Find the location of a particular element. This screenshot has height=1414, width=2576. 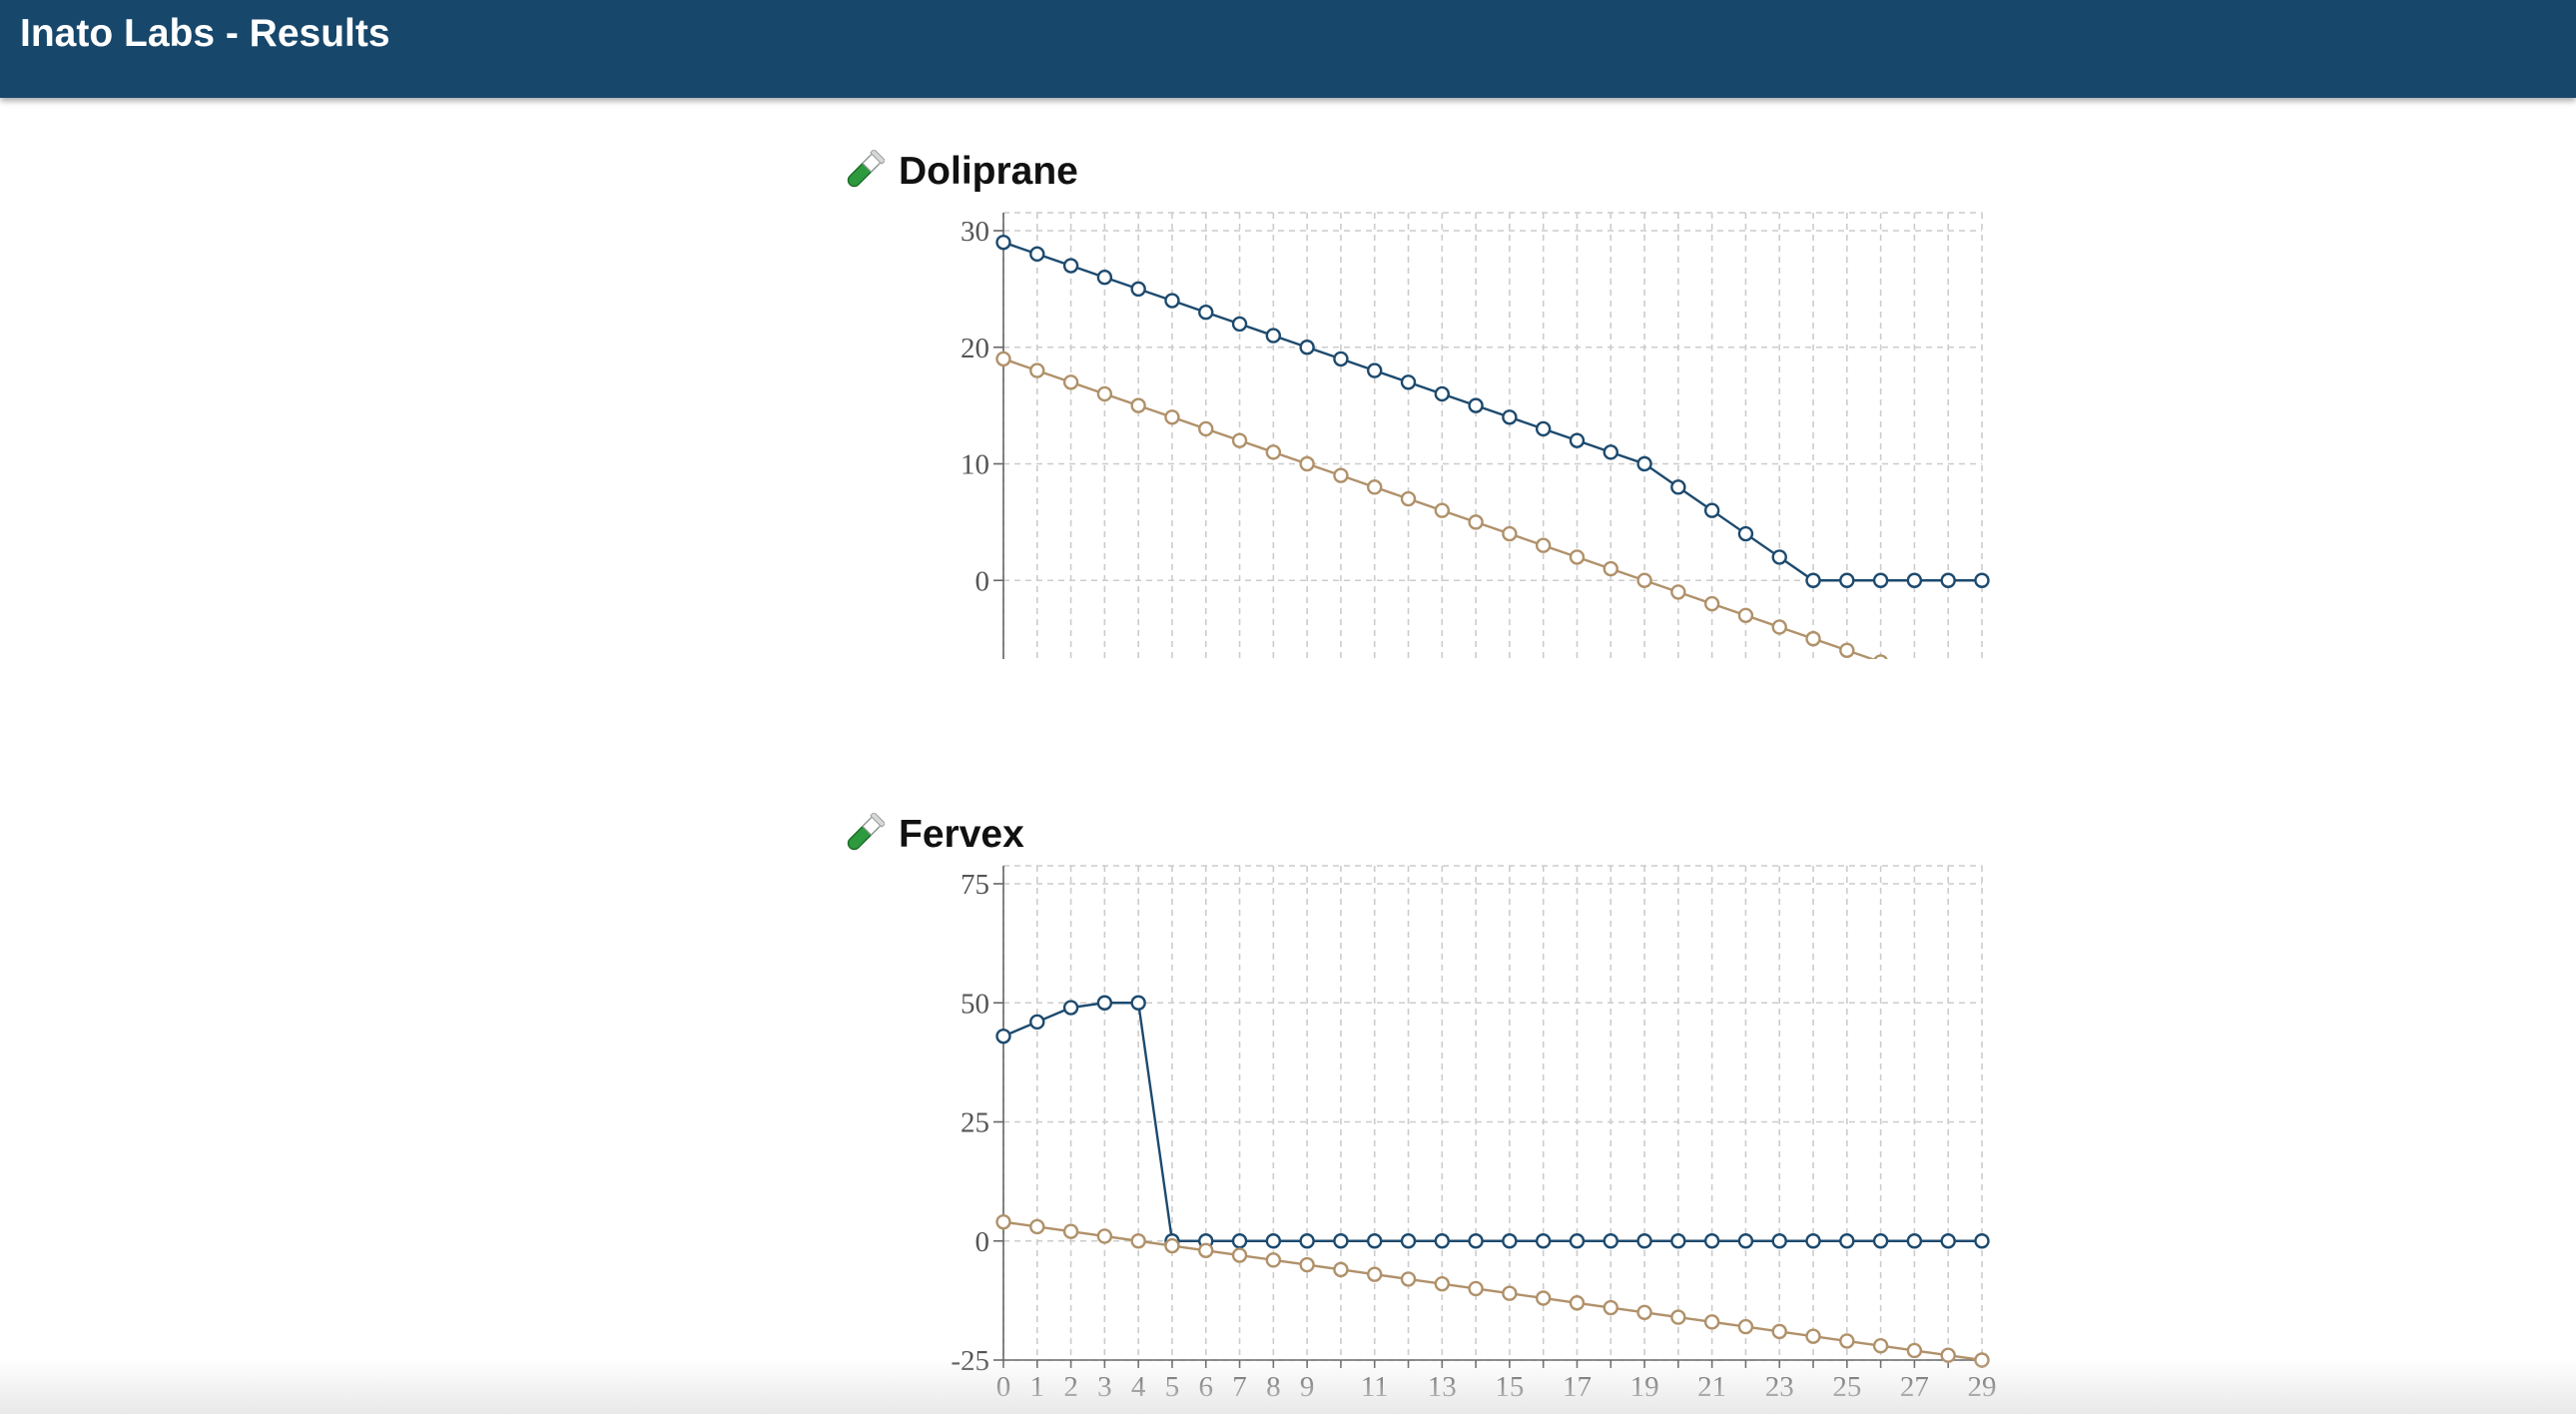

series-expiresIn is located at coordinates (1492, 1290).